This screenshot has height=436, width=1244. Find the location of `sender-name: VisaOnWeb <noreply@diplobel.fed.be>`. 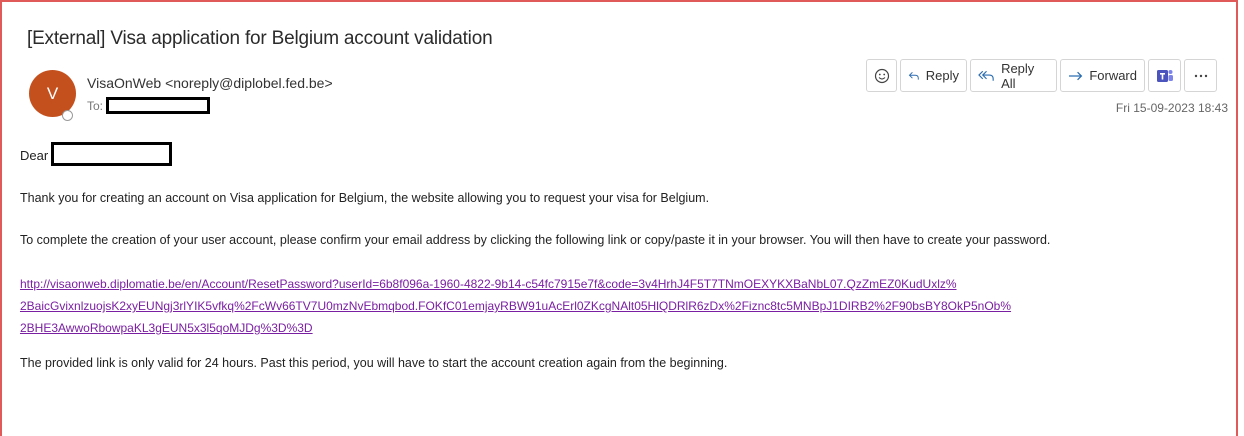

sender-name: VisaOnWeb <noreply@diplobel.fed.be> is located at coordinates (210, 83).